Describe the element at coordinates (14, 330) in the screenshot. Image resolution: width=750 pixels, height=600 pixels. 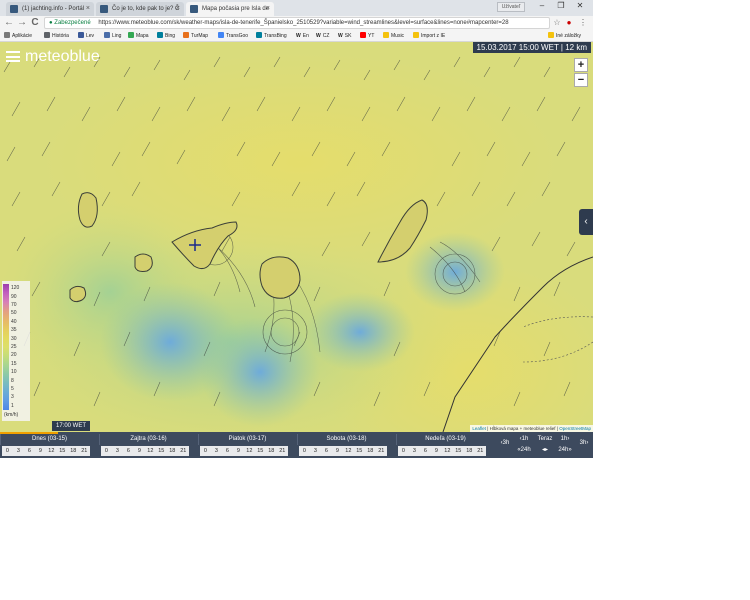
I see `legend-tick: 35` at that location.